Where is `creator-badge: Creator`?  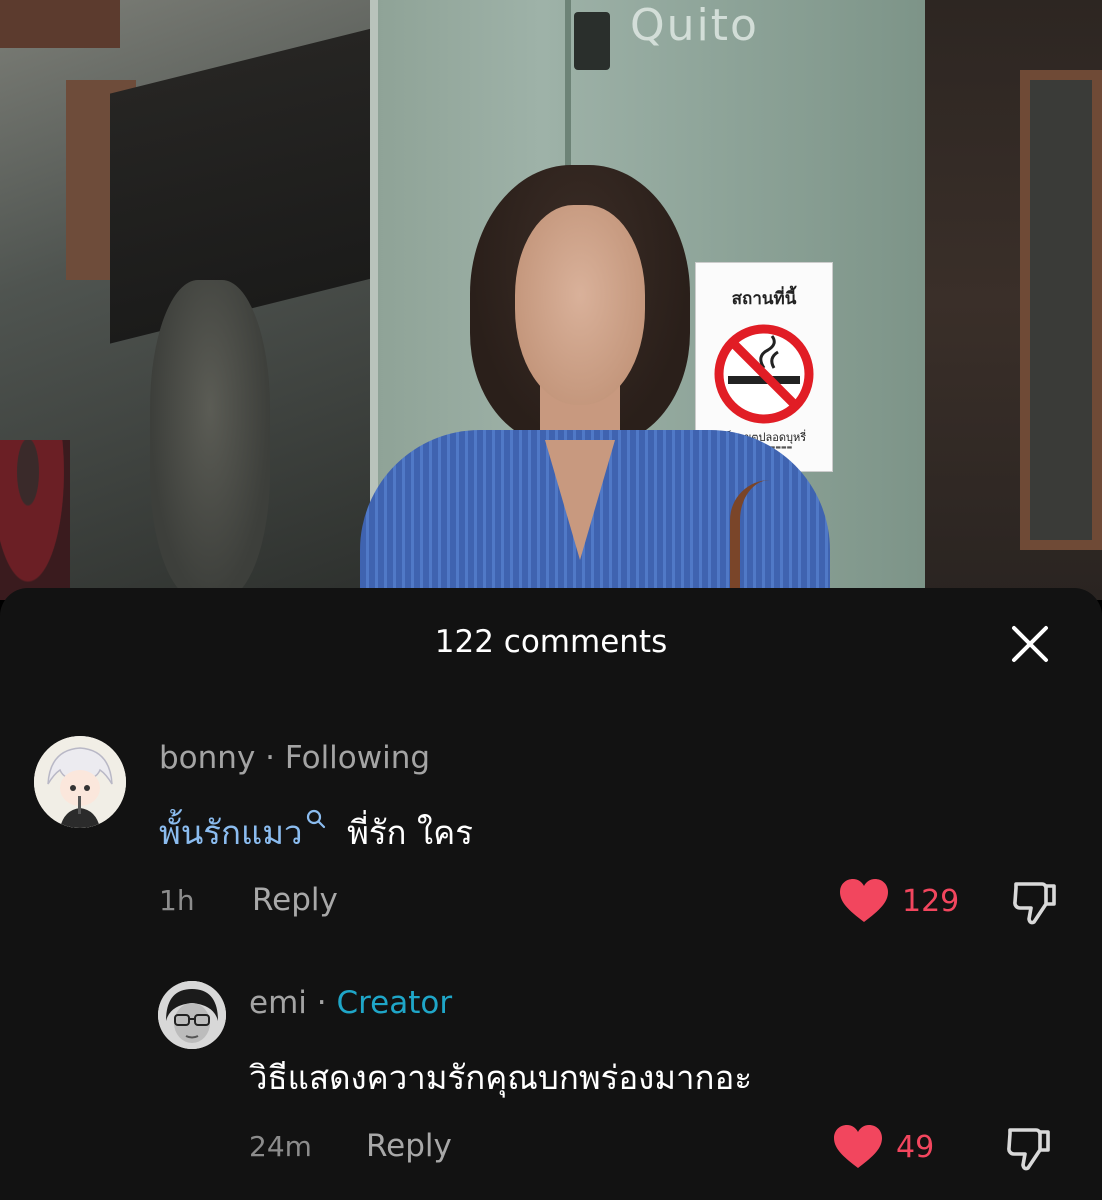
creator-badge: Creator is located at coordinates (394, 1003).